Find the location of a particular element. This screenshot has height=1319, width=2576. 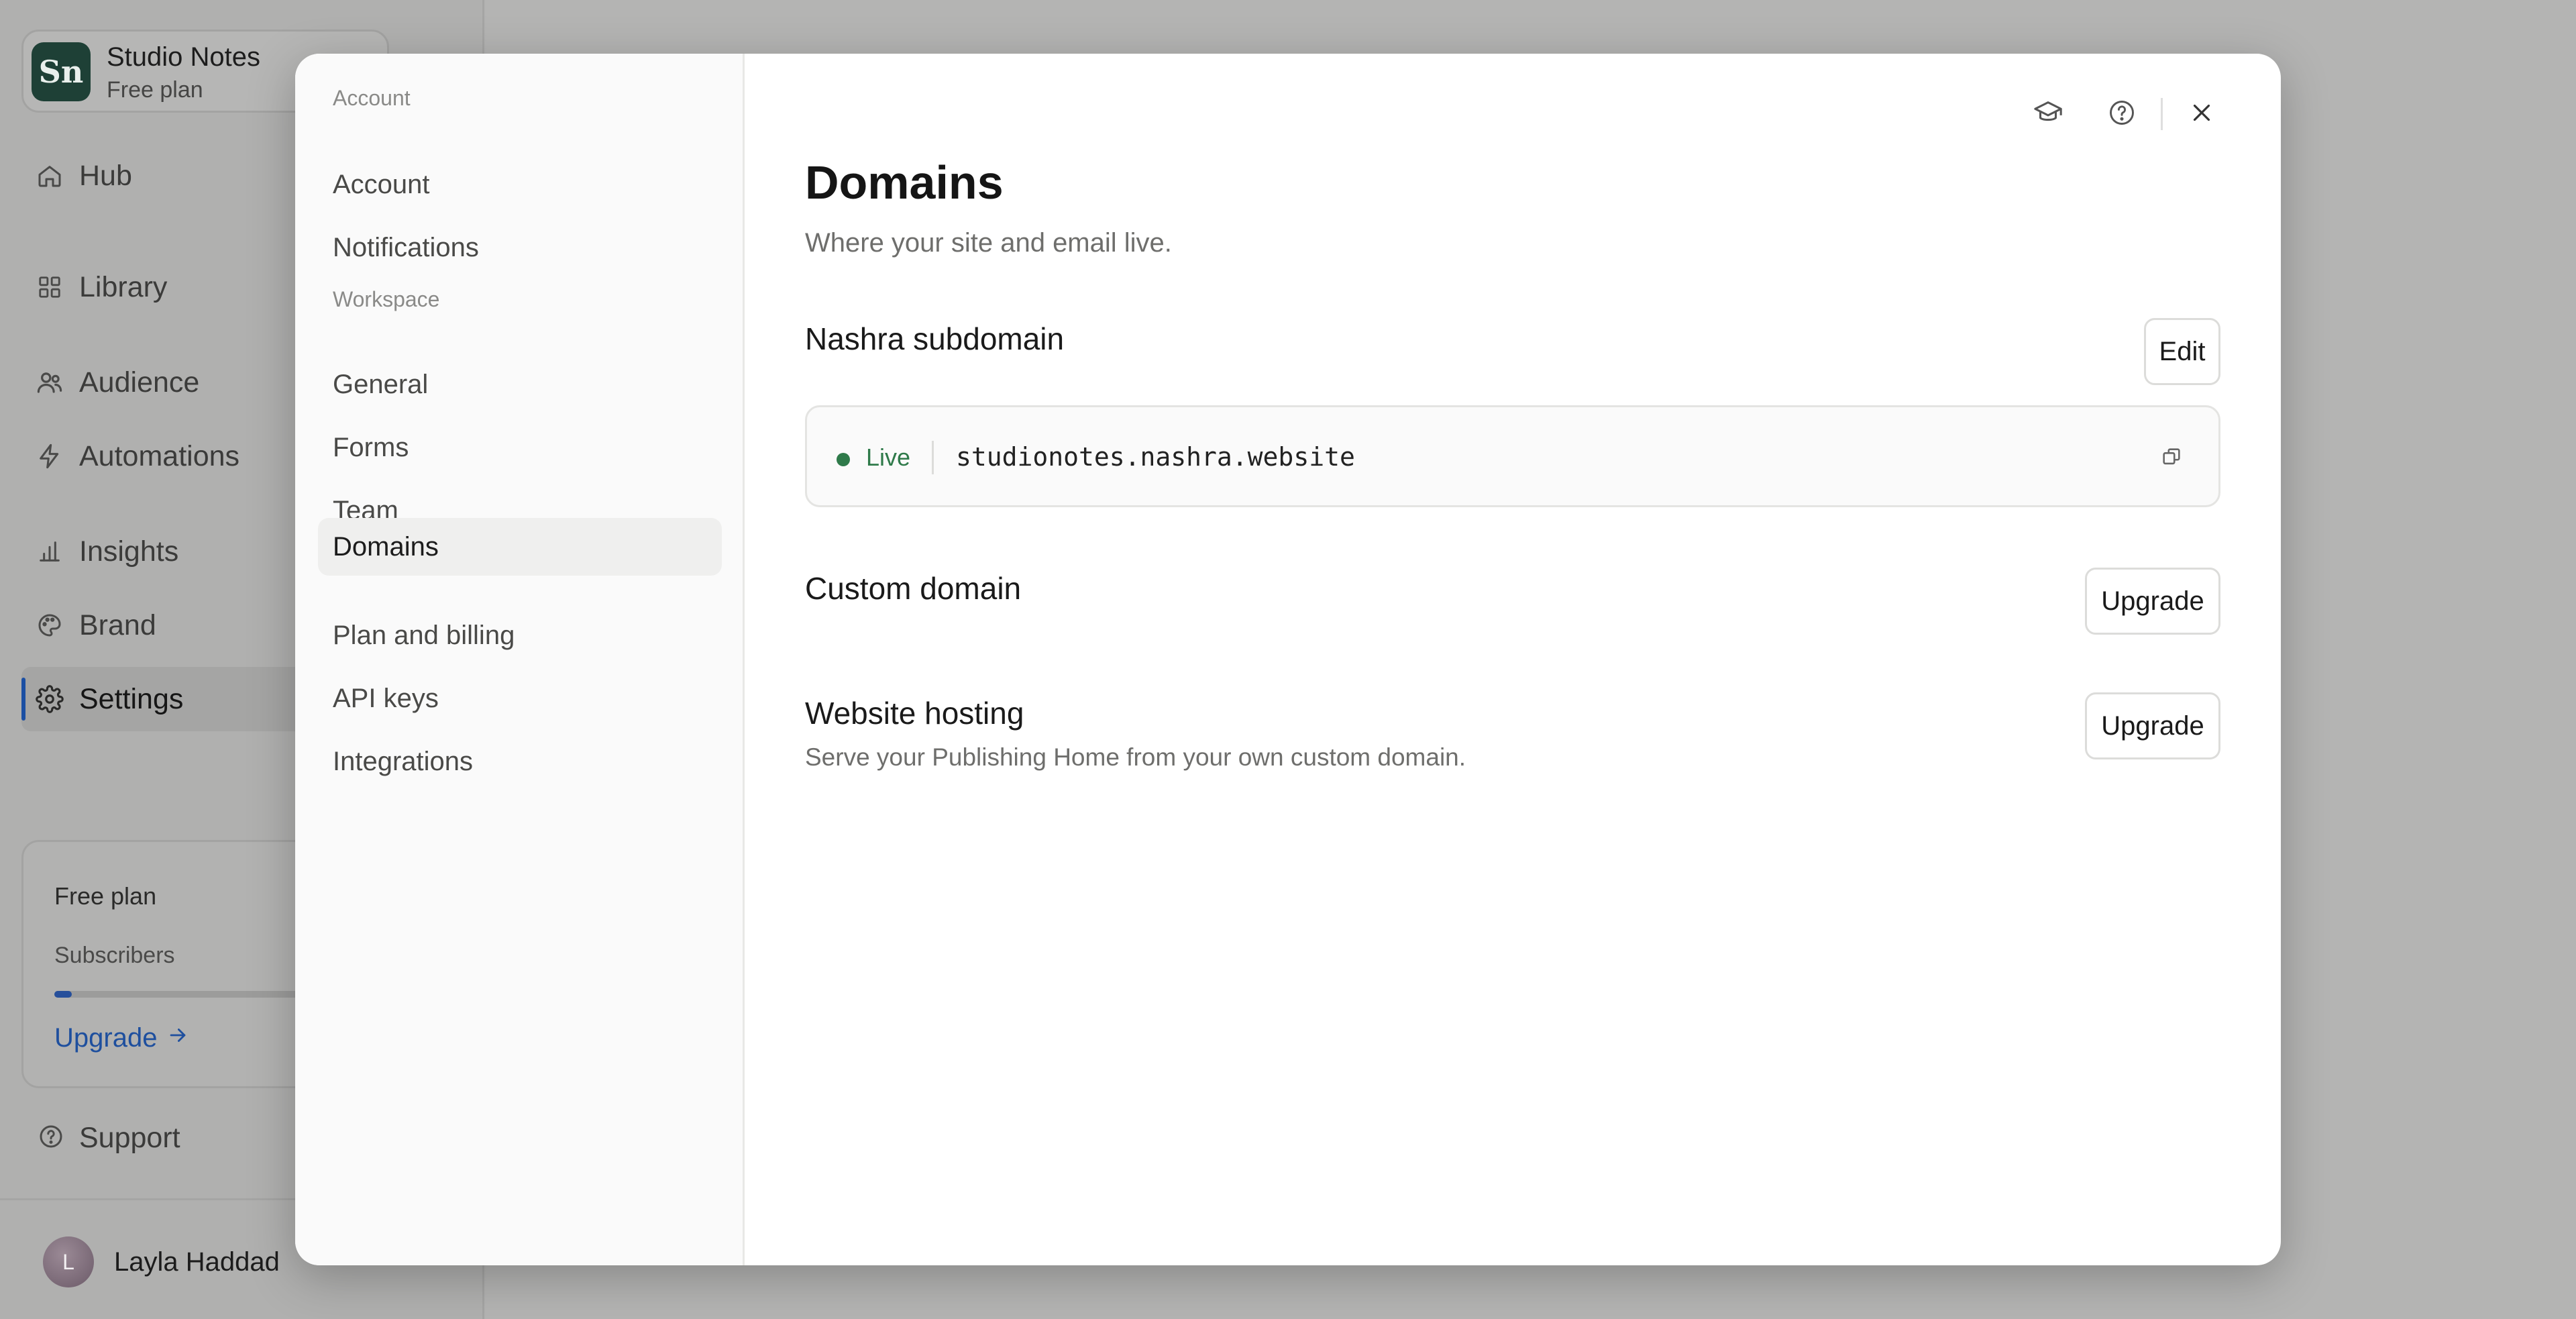

graduation-cap-icon is located at coordinates (2048, 114).